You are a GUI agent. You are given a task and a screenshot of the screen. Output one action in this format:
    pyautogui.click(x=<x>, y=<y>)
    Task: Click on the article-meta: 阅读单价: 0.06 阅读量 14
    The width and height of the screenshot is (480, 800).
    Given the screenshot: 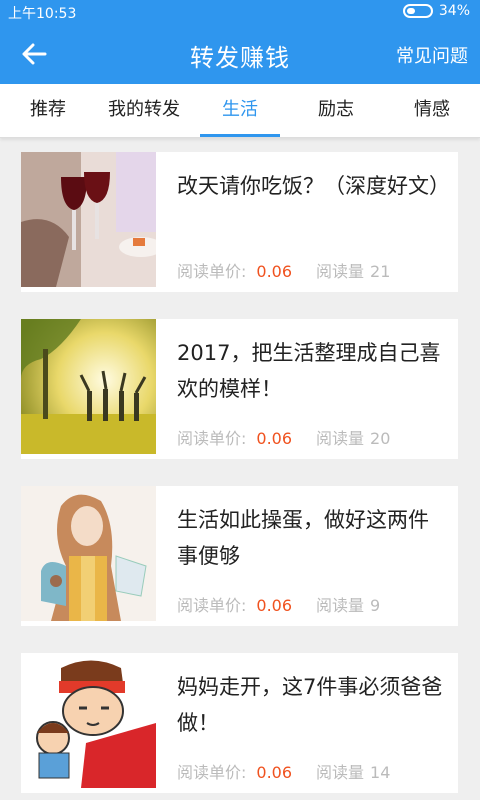 What is the action you would take?
    pyautogui.click(x=283, y=771)
    